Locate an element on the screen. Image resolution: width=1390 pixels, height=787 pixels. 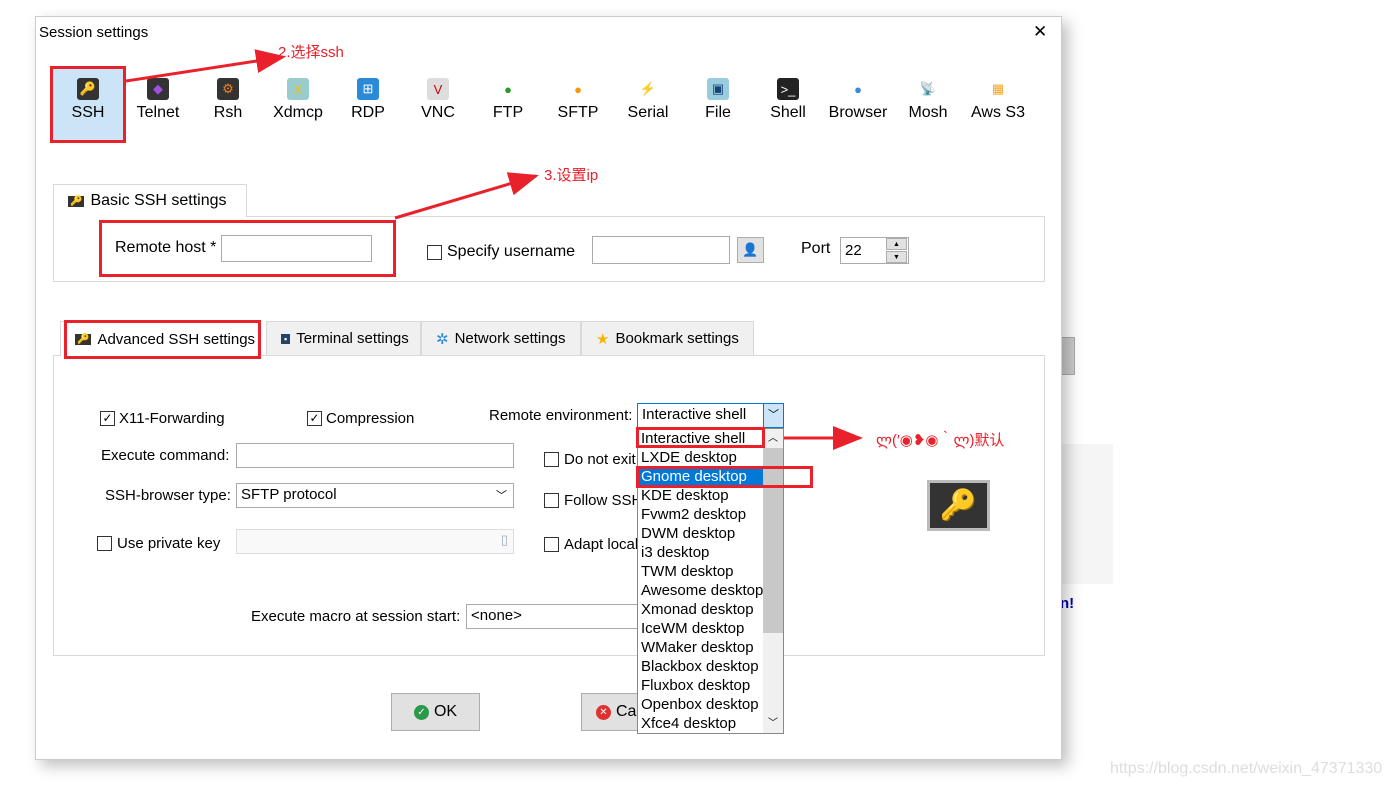
dropdown-option: KDE desktop is located at coordinates (700, 495).